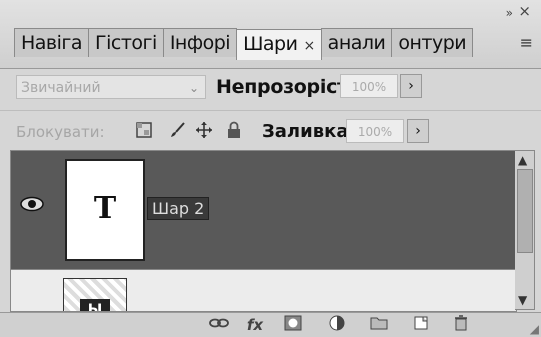  I want to click on tab-histogram: Гістогі, so click(126, 42).